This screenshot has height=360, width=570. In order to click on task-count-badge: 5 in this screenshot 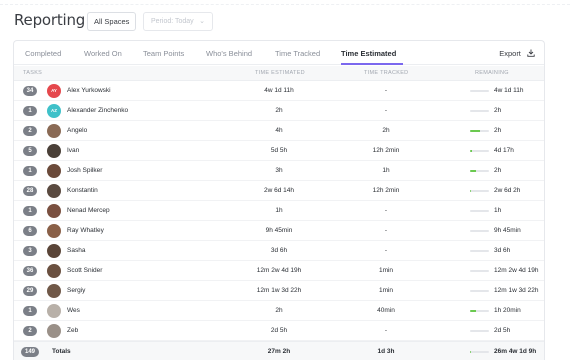, I will do `click(30, 151)`.